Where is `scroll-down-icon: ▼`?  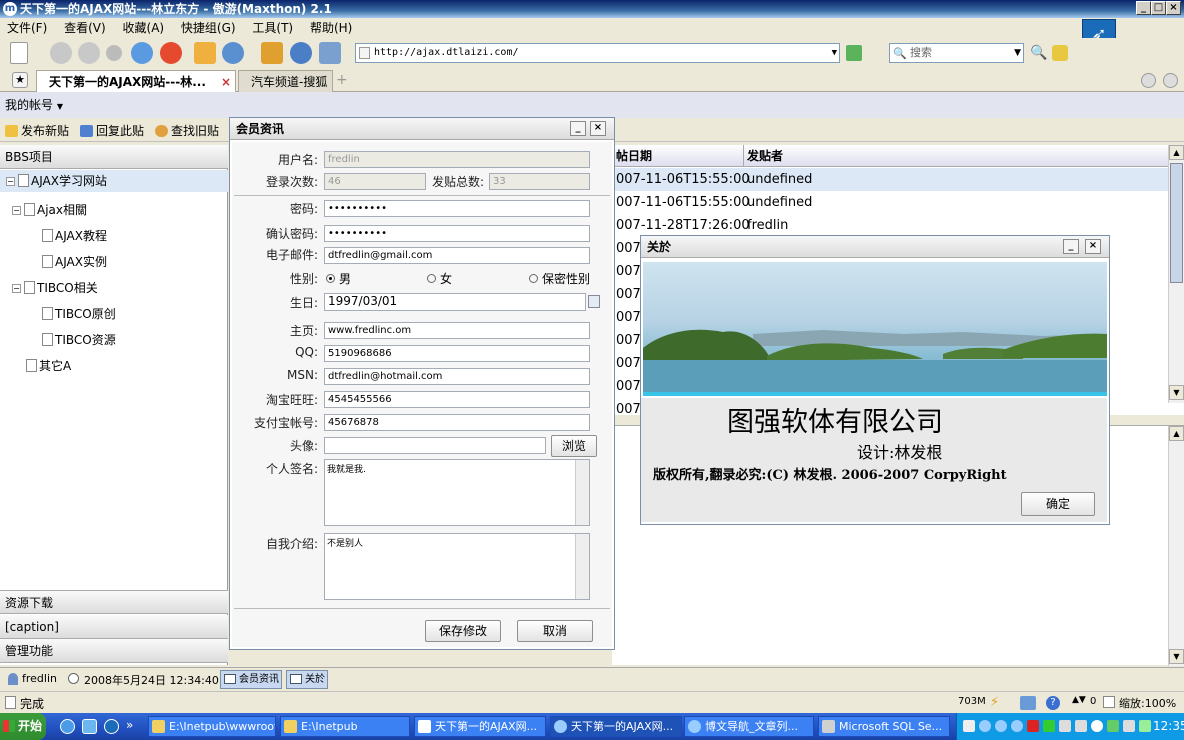
scroll-down-icon: ▼ is located at coordinates (1176, 656).